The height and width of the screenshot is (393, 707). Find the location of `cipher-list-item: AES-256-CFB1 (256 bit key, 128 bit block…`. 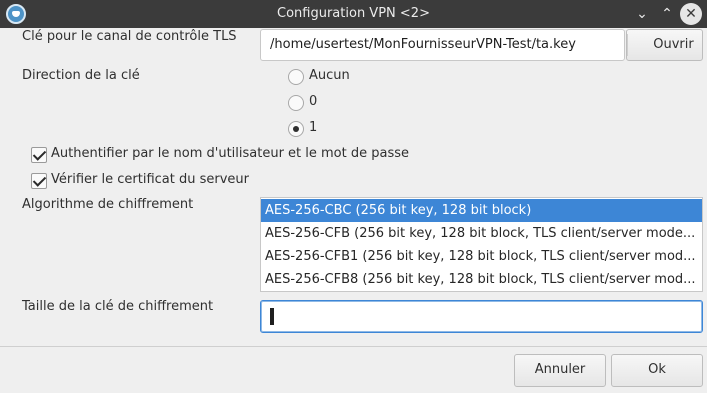

cipher-list-item: AES-256-CFB1 (256 bit key, 128 bit block… is located at coordinates (481, 256).